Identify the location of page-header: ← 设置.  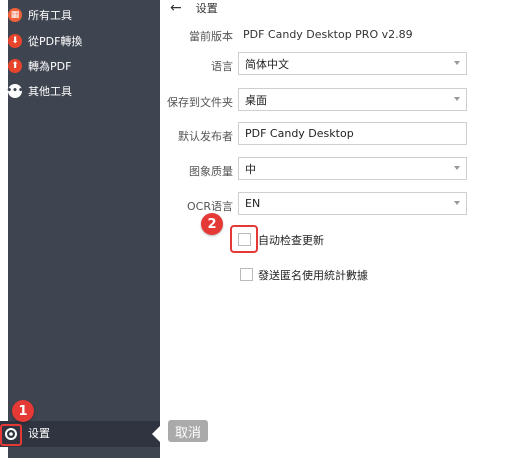
(194, 8).